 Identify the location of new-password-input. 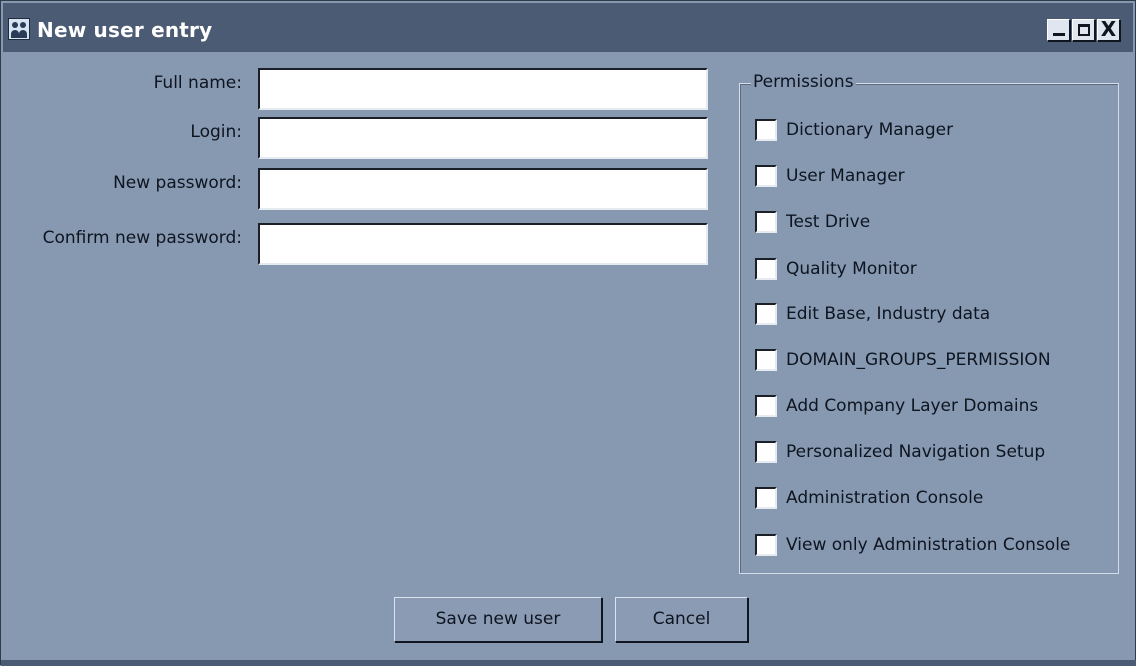
(483, 189).